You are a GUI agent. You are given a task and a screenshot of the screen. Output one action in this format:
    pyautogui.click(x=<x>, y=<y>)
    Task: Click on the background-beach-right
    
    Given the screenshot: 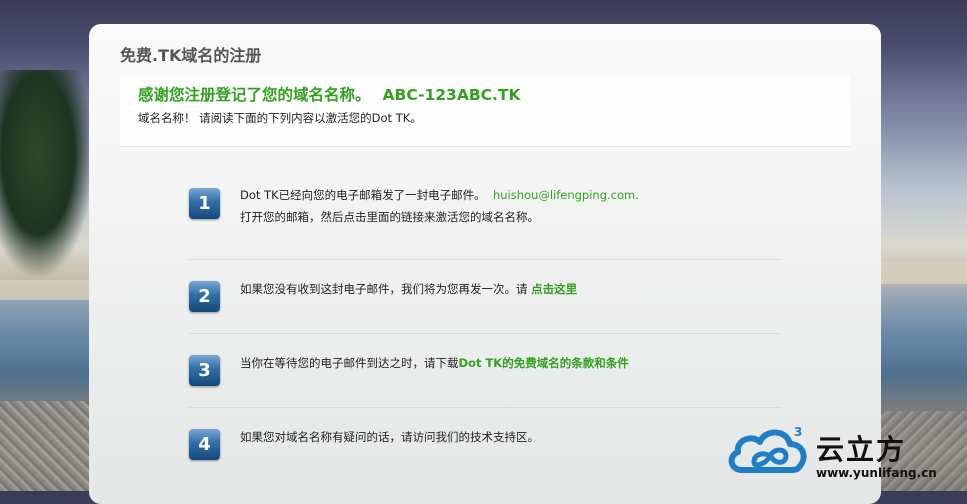 What is the action you would take?
    pyautogui.click(x=922, y=273)
    